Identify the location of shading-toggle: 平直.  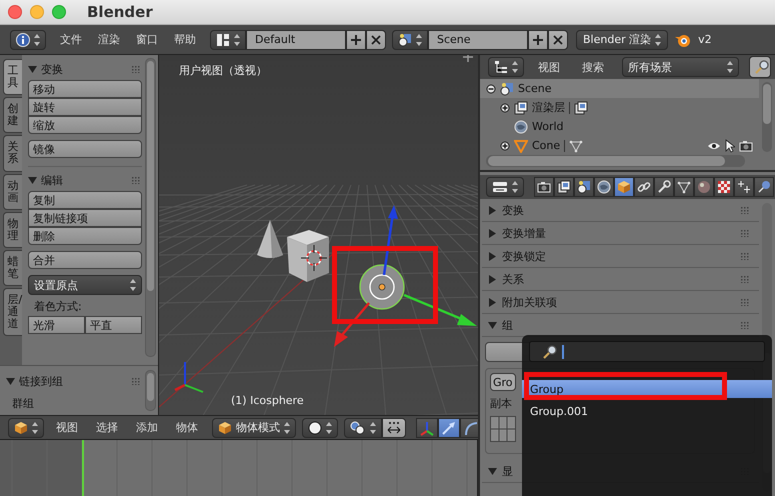
(113, 325).